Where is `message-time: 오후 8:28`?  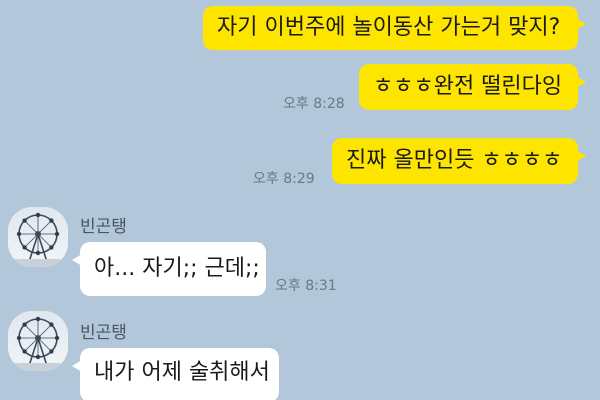 message-time: 오후 8:28 is located at coordinates (314, 104).